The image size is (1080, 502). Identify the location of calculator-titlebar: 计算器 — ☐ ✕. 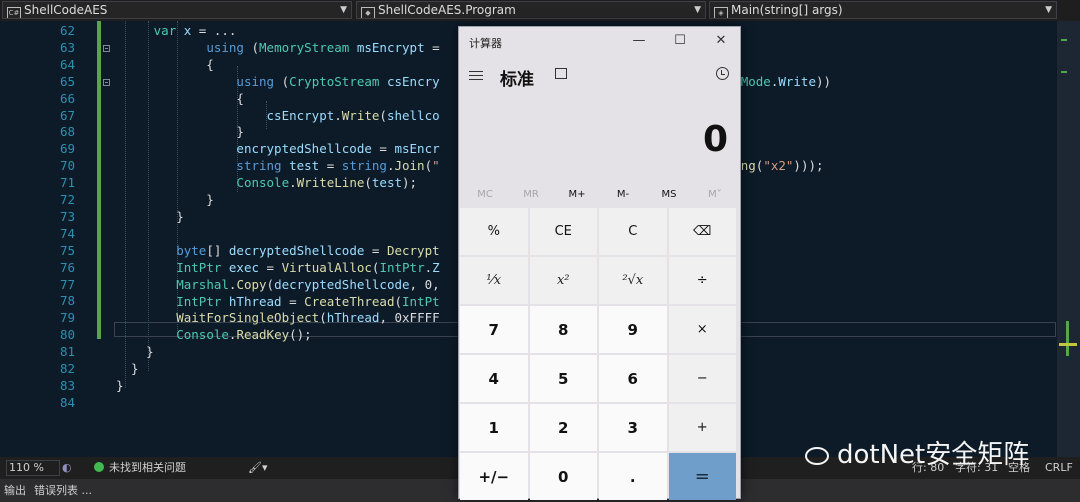
(599, 42).